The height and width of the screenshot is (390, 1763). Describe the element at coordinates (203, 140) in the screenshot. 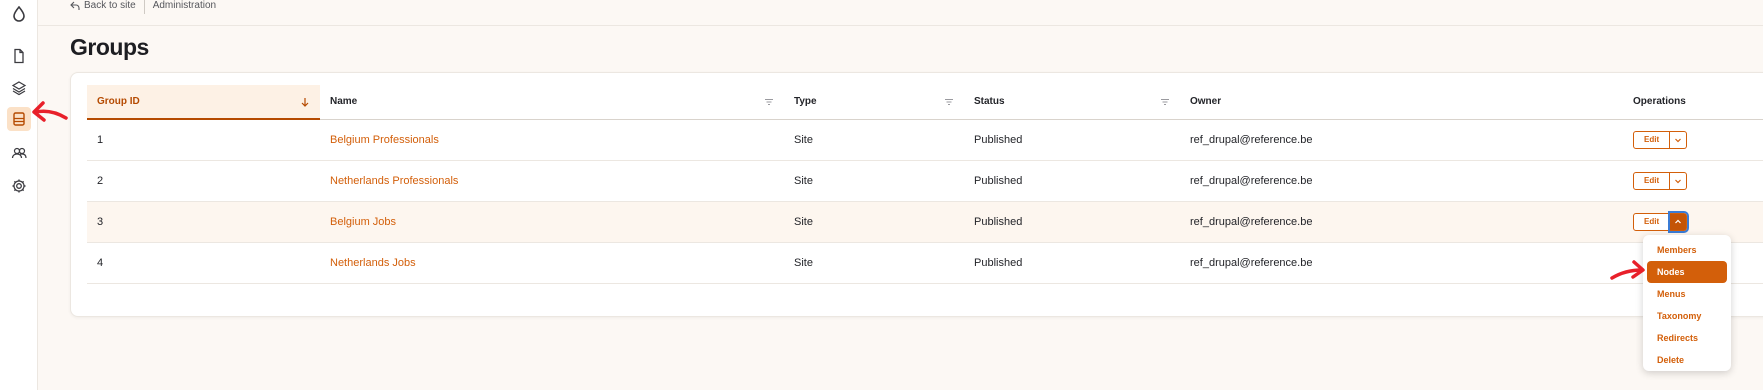

I see `group-id-cell: 1` at that location.